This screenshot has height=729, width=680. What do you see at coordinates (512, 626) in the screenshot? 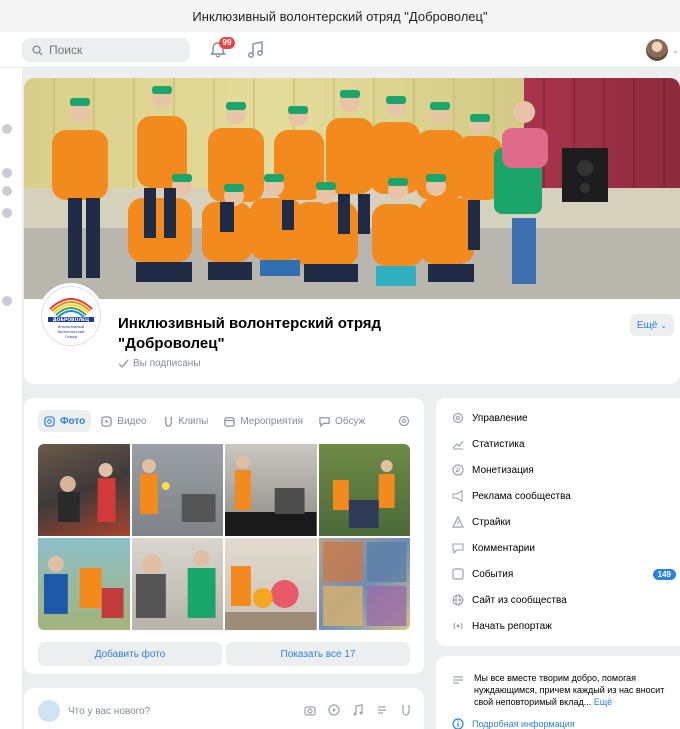
I see `menu-item-label: Начать репортаж` at bounding box center [512, 626].